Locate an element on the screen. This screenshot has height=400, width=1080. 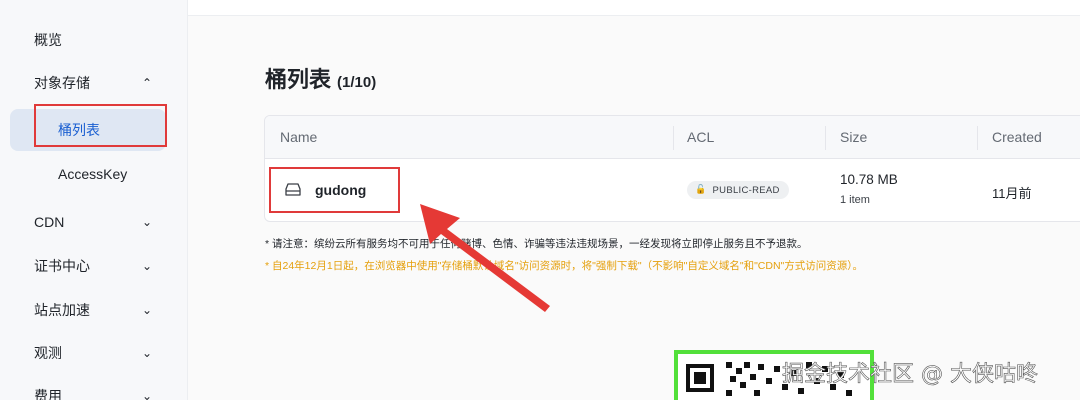
item-count: 1 item is located at coordinates (855, 200).